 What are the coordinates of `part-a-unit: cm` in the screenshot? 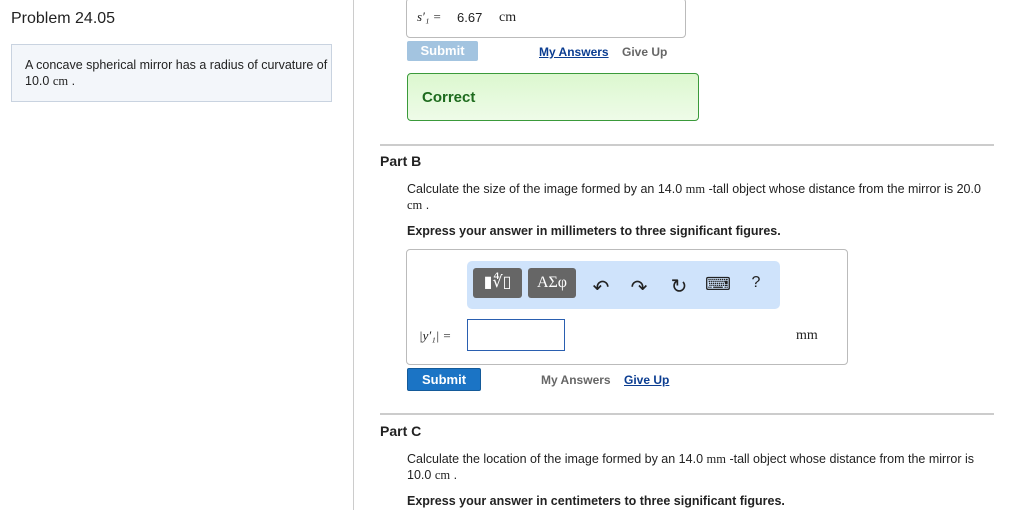 It's located at (508, 17).